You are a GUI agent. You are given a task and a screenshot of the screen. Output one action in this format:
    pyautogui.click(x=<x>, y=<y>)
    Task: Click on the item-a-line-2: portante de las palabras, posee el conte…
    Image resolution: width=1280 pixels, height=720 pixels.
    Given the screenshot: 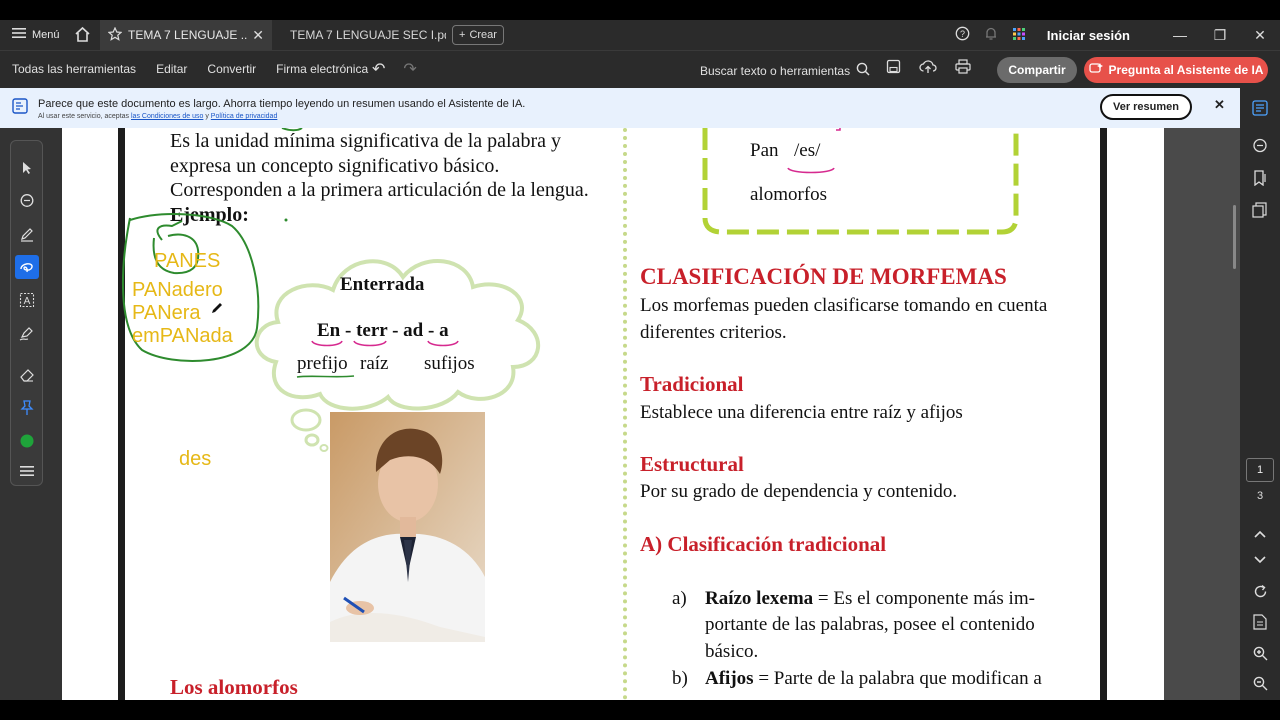 What is the action you would take?
    pyautogui.click(x=870, y=624)
    